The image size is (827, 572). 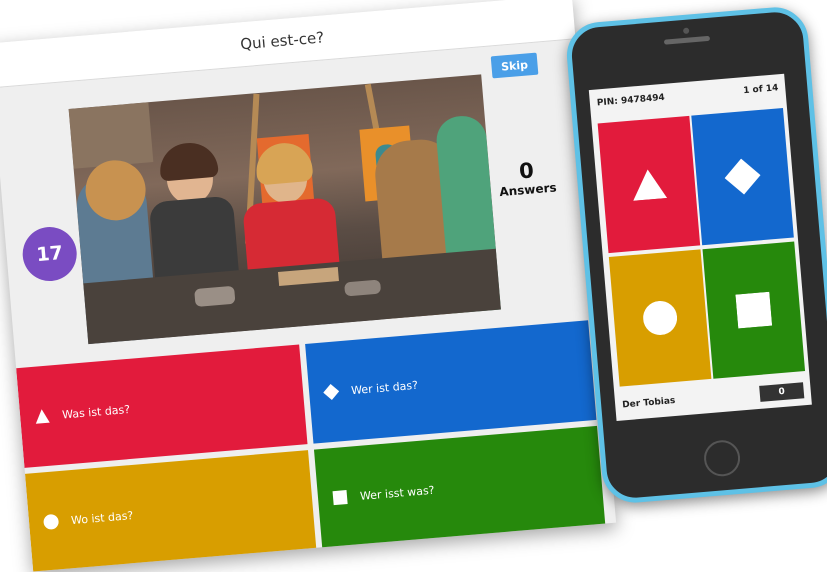 I want to click on phone-camera, so click(x=686, y=31).